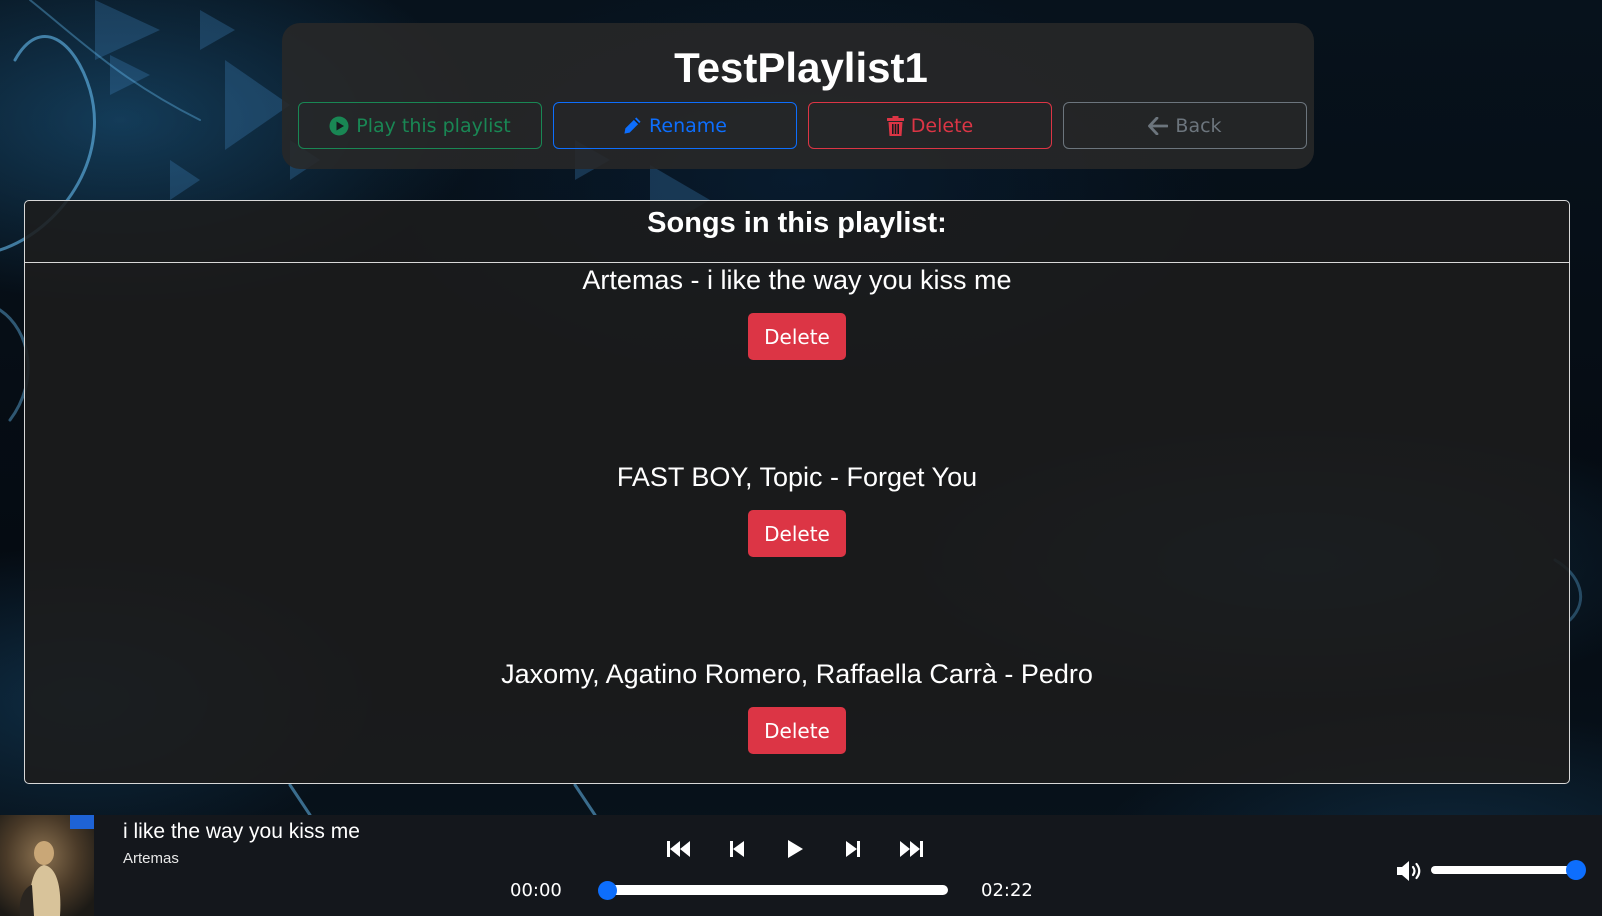  I want to click on volume-thumb, so click(1576, 870).